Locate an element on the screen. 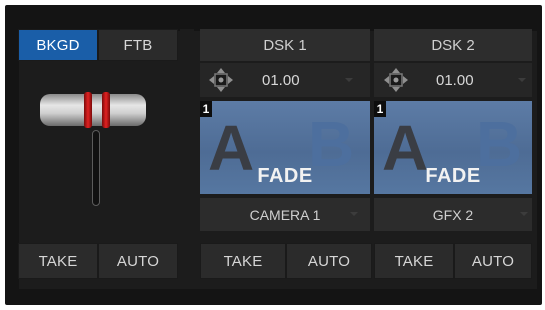 Image resolution: width=545 pixels, height=310 pixels. dsk1-preview-thumbnail: A B 1 FADE is located at coordinates (285, 147).